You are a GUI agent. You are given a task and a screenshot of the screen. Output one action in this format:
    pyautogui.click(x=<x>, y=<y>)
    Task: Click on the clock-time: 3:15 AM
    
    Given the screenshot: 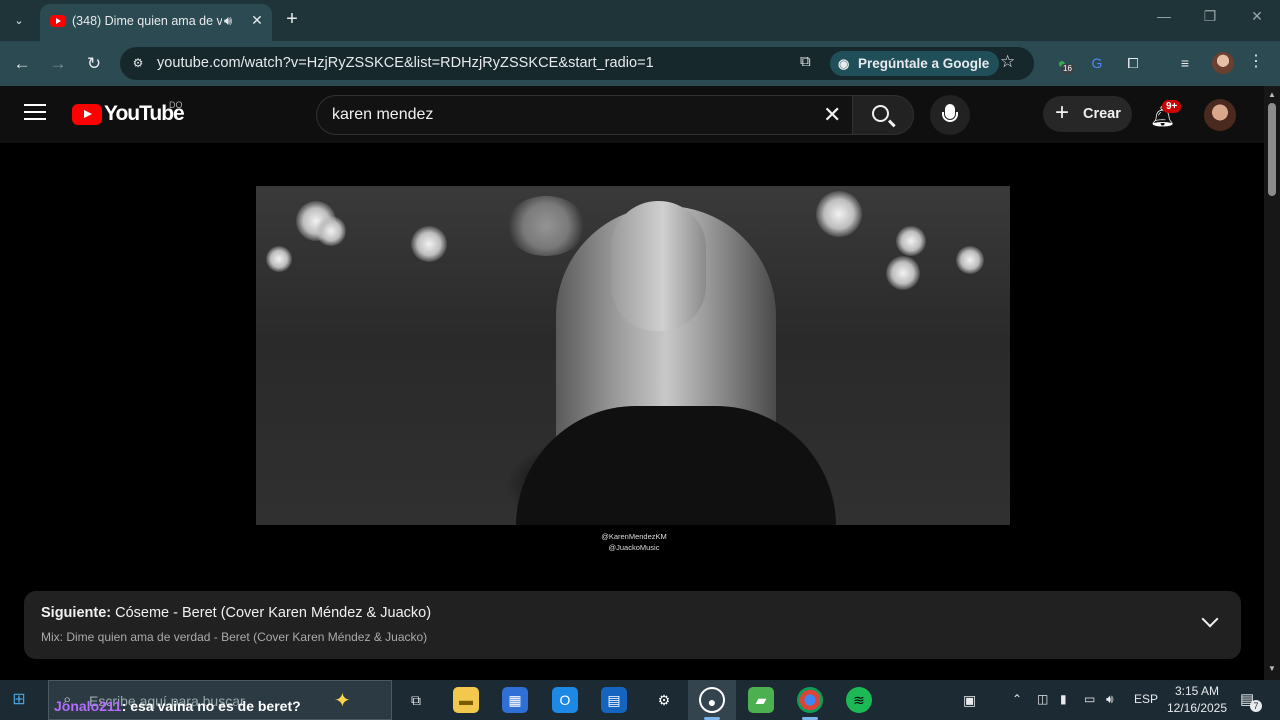 What is the action you would take?
    pyautogui.click(x=1197, y=691)
    